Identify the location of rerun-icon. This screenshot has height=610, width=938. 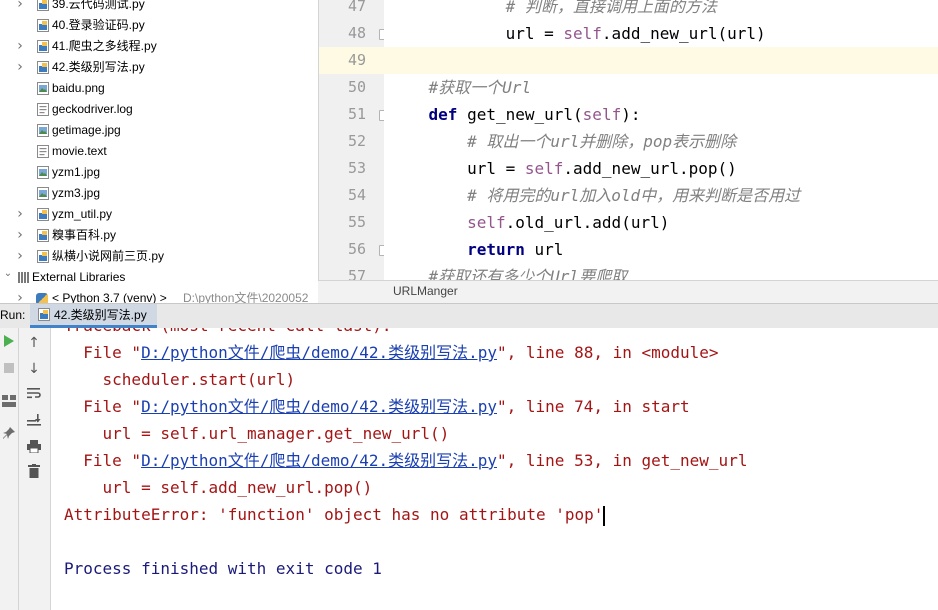
(9, 343).